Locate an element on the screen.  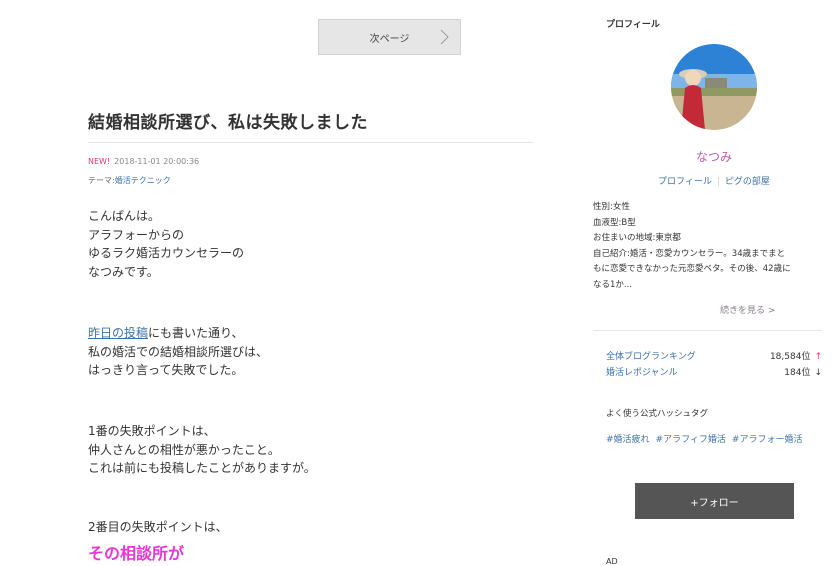
next-page-button: 次ページ is located at coordinates (389, 37).